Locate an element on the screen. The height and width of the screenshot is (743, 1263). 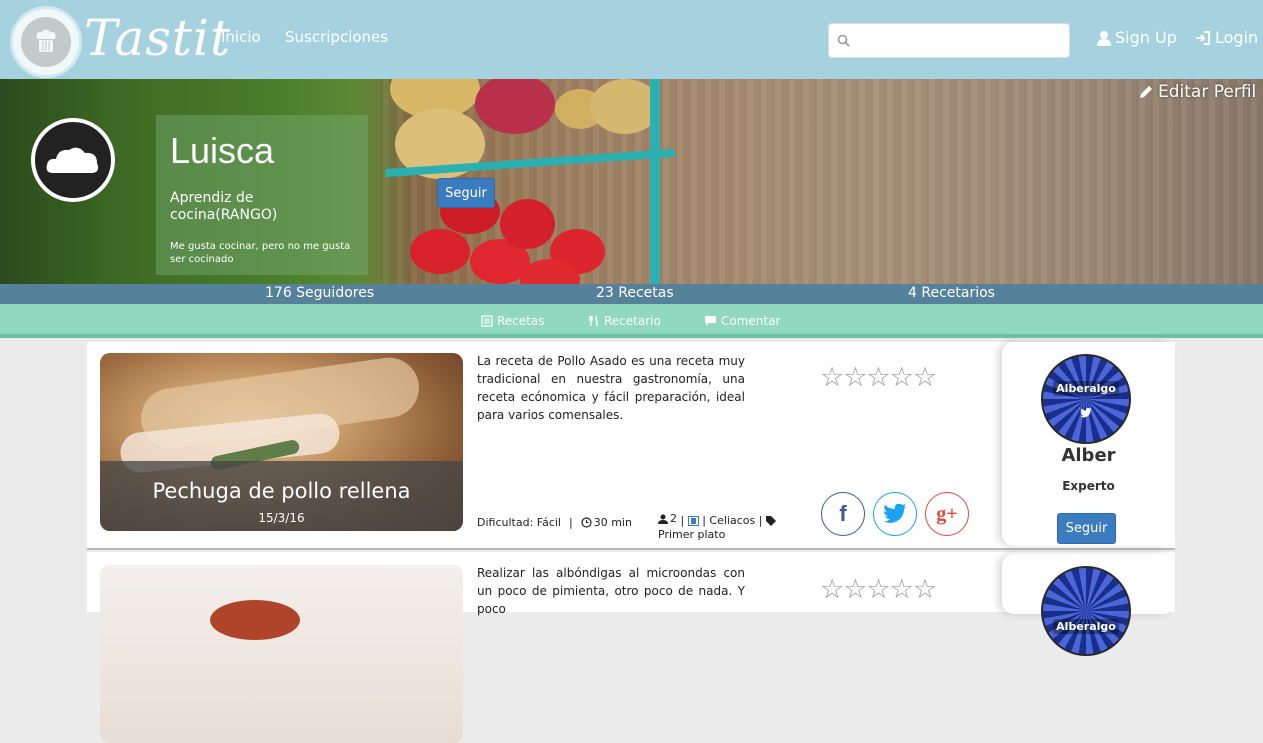
recipe-servings: 2 is located at coordinates (673, 518).